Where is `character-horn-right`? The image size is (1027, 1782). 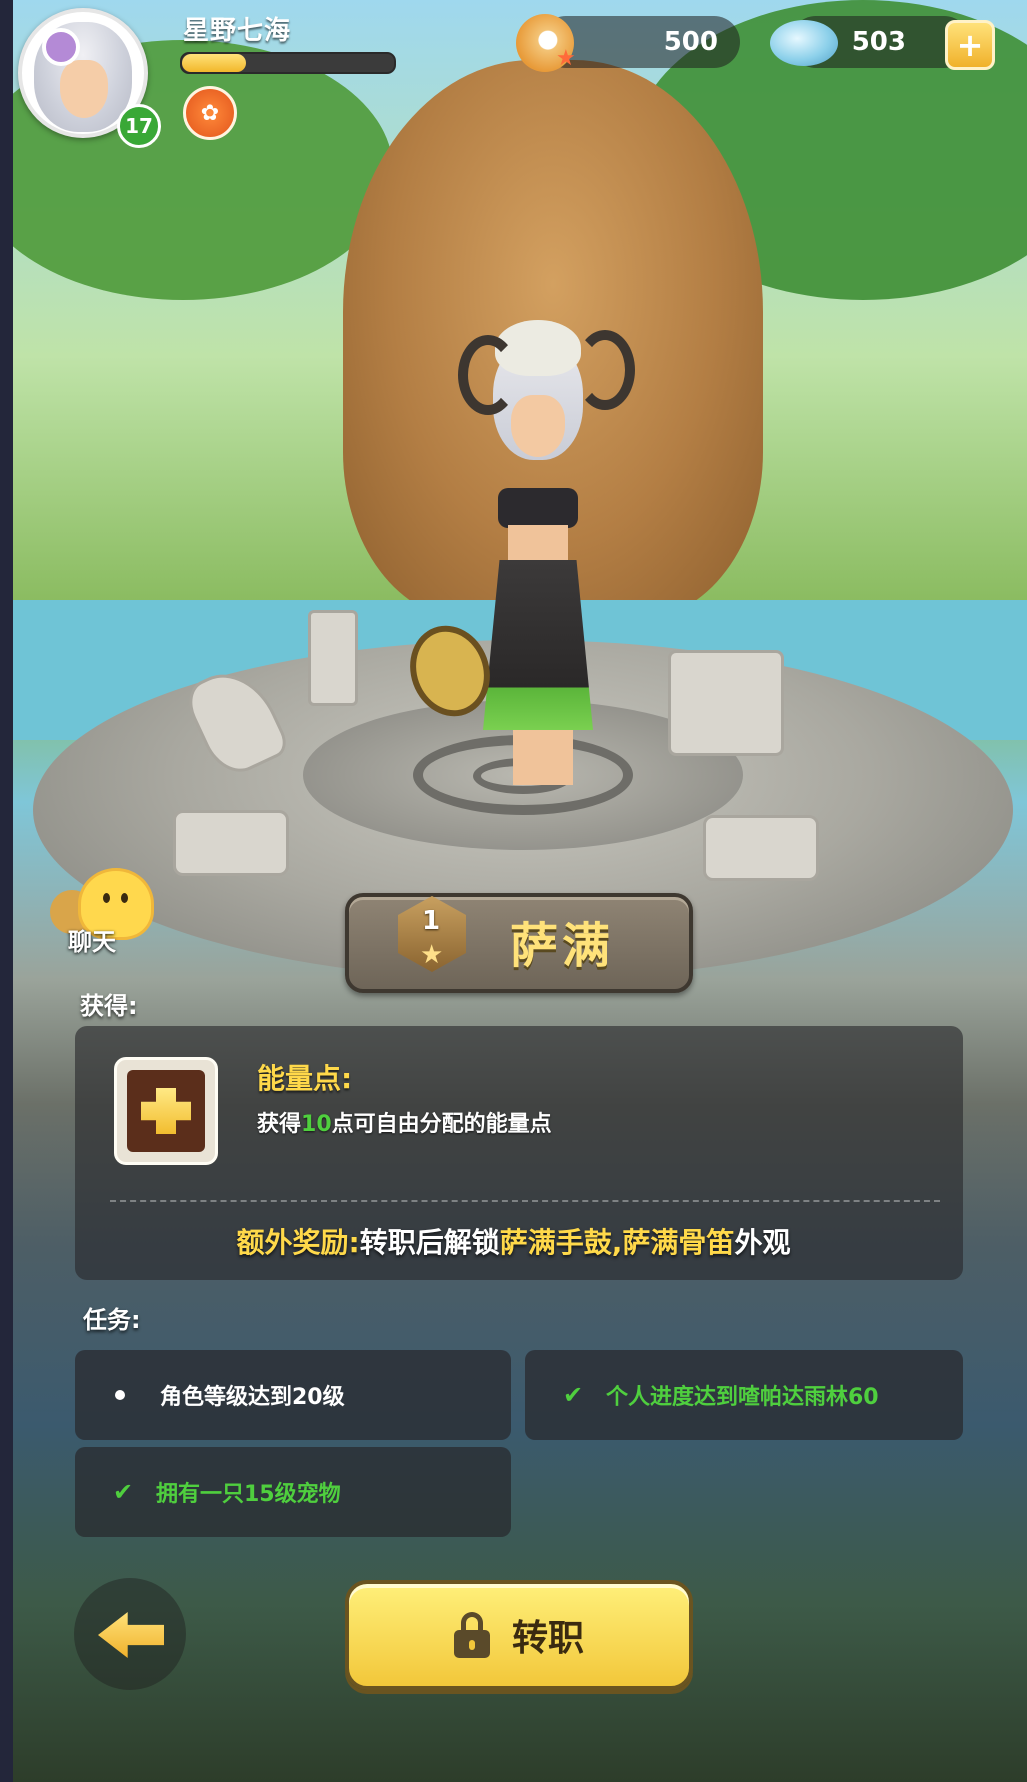
character-horn-right is located at coordinates (605, 370).